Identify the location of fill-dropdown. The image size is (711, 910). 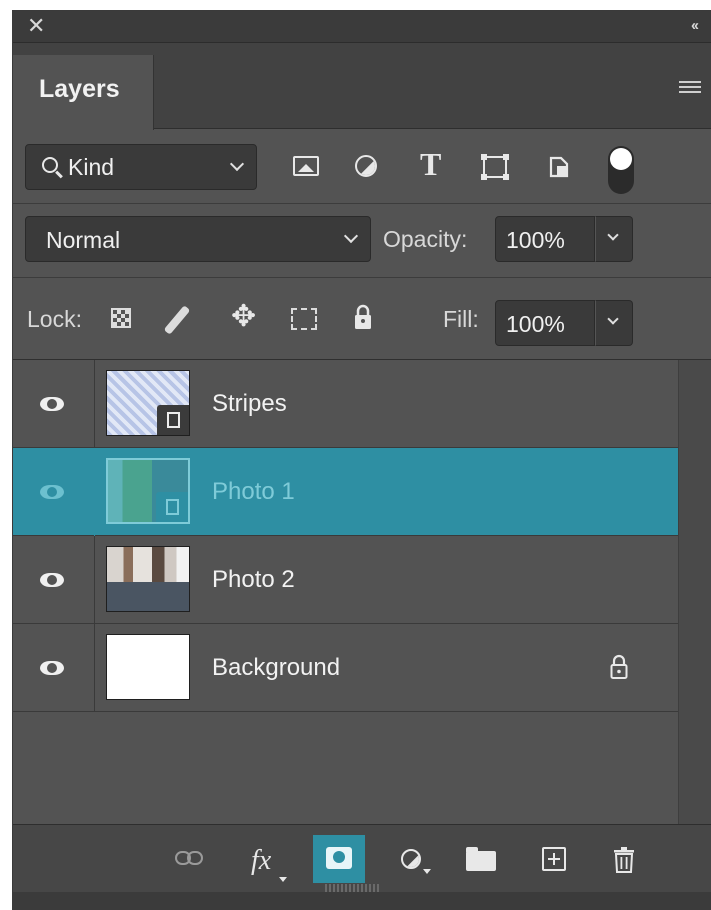
(614, 323).